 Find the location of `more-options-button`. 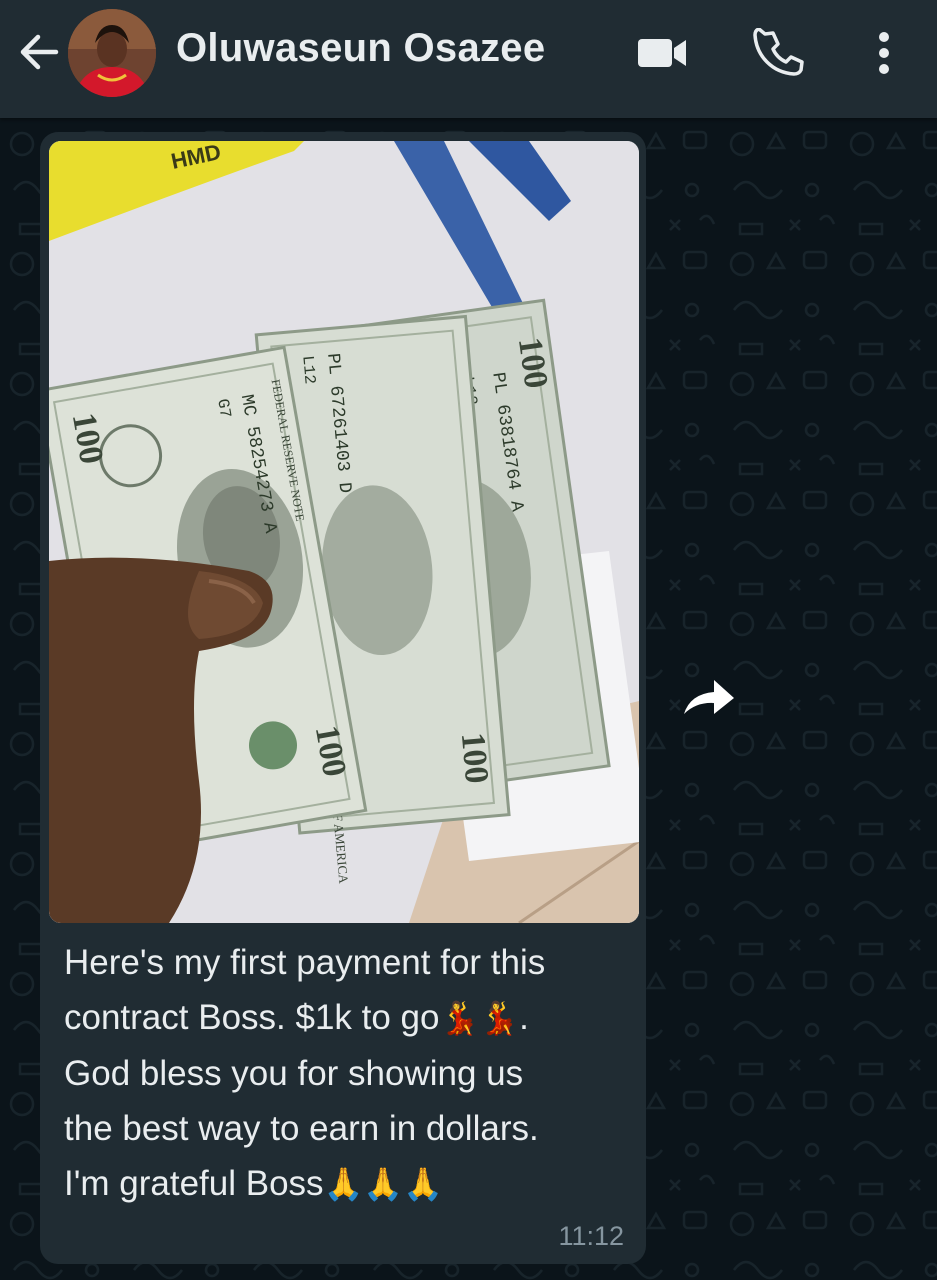

more-options-button is located at coordinates (884, 53).